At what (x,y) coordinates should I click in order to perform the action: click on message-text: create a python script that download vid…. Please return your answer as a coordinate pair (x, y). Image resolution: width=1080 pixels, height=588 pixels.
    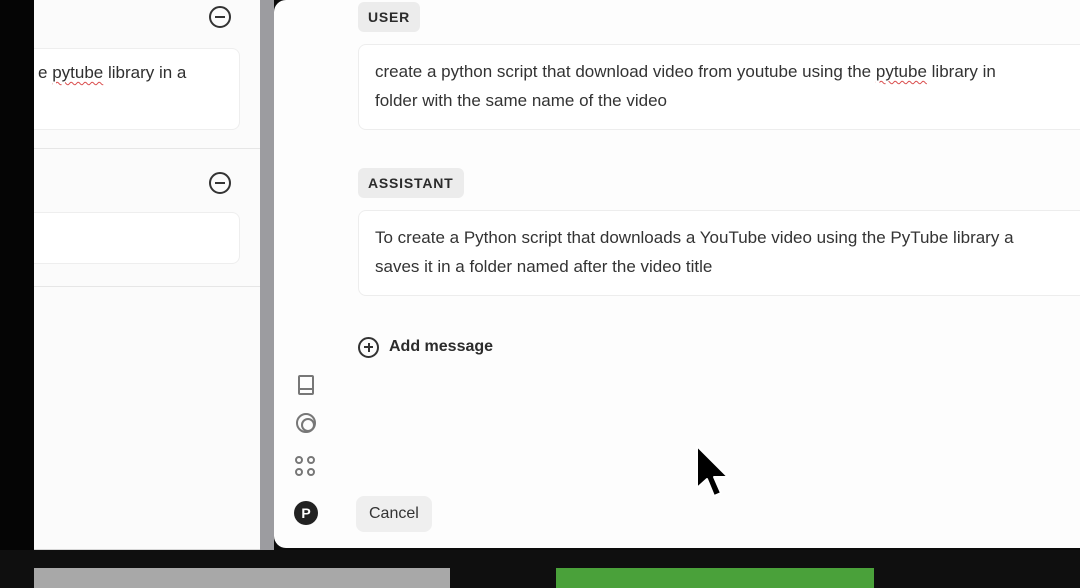
    Looking at the image, I should click on (719, 86).